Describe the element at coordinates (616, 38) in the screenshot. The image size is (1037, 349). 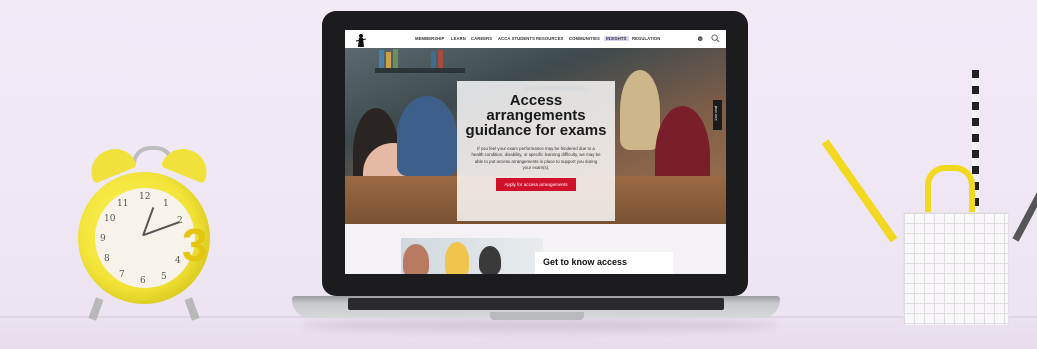
I see `nav-item-insights: INSIGHTS` at that location.